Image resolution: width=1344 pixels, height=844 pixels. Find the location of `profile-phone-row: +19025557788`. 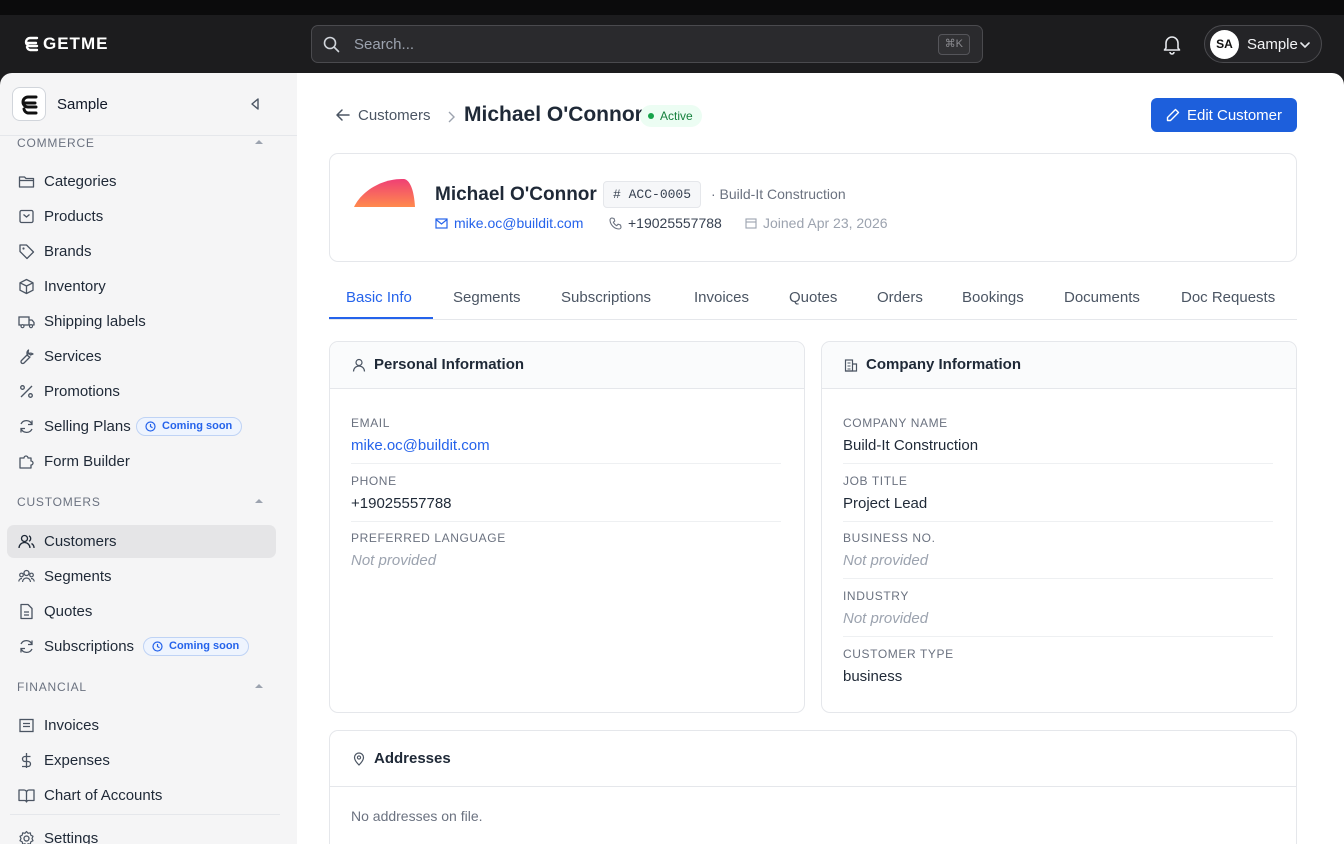

profile-phone-row: +19025557788 is located at coordinates (665, 223).